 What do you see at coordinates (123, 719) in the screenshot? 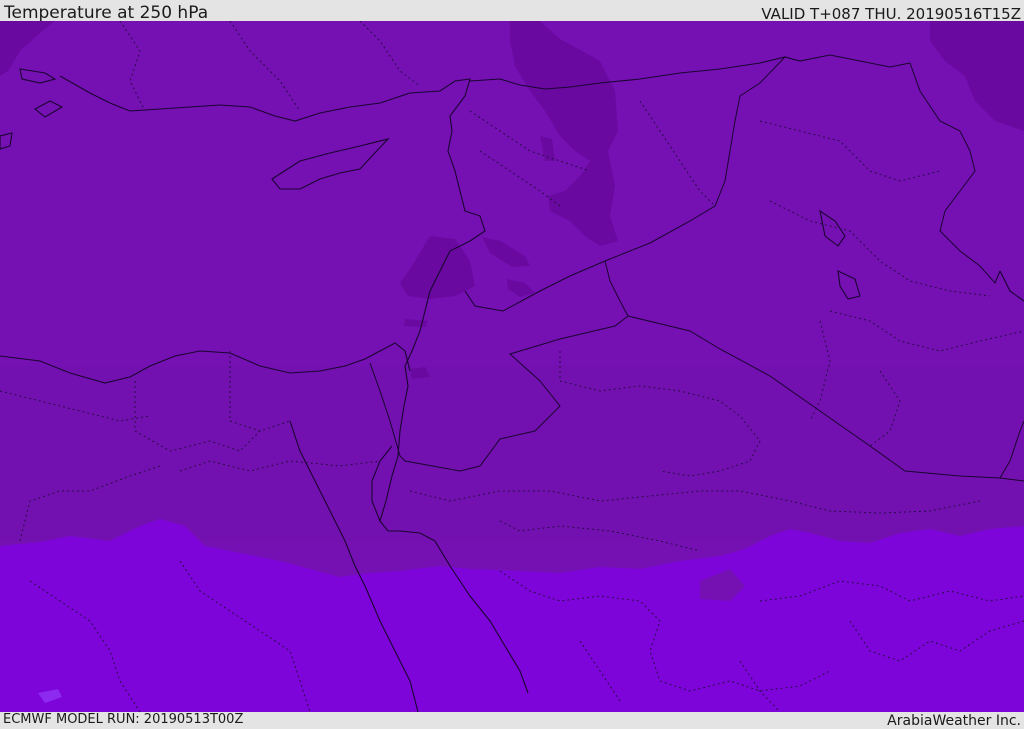
I see `model-run-label: ECMWF MODEL RUN: 20190513T00Z` at bounding box center [123, 719].